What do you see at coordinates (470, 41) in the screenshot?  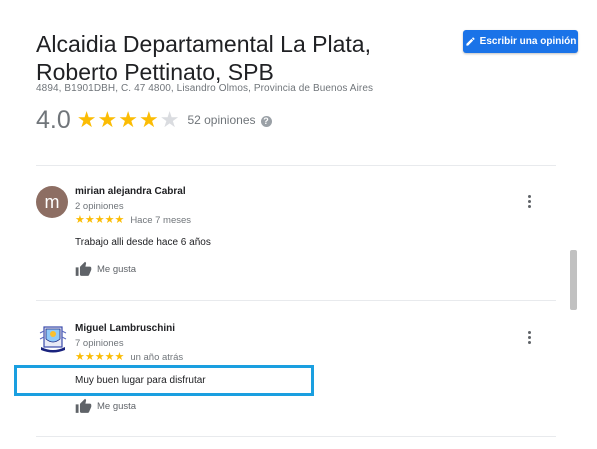 I see `pencil-icon` at bounding box center [470, 41].